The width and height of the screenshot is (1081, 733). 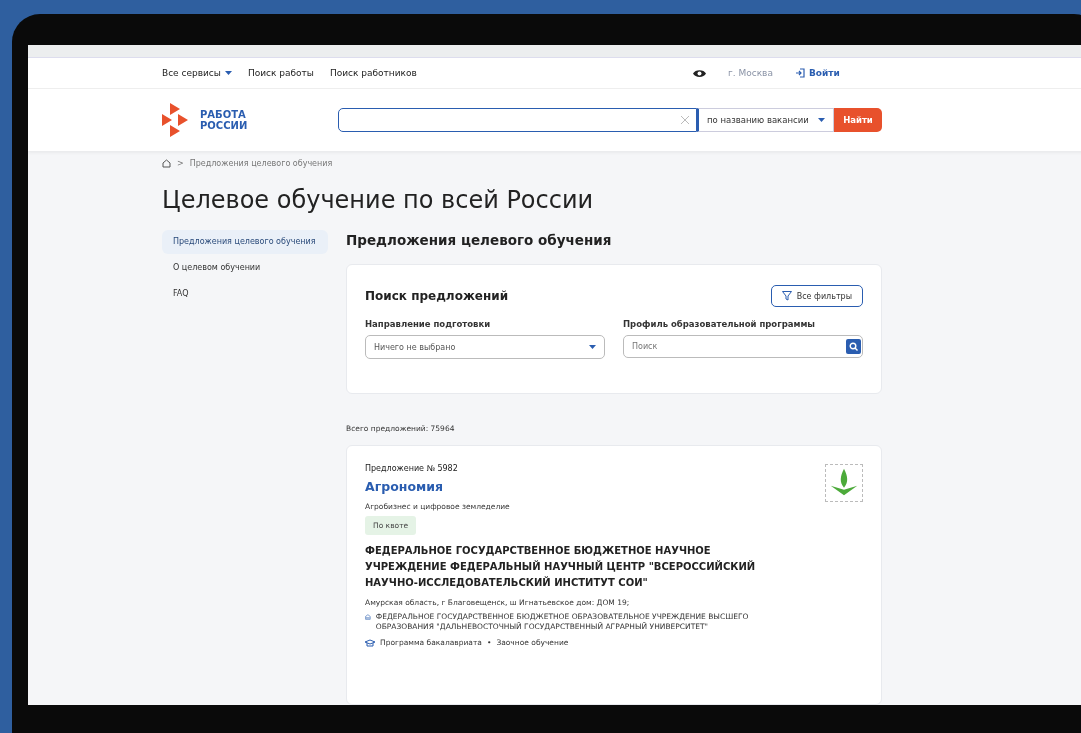 I want to click on offer-number: Предложение № 5982, so click(x=411, y=468).